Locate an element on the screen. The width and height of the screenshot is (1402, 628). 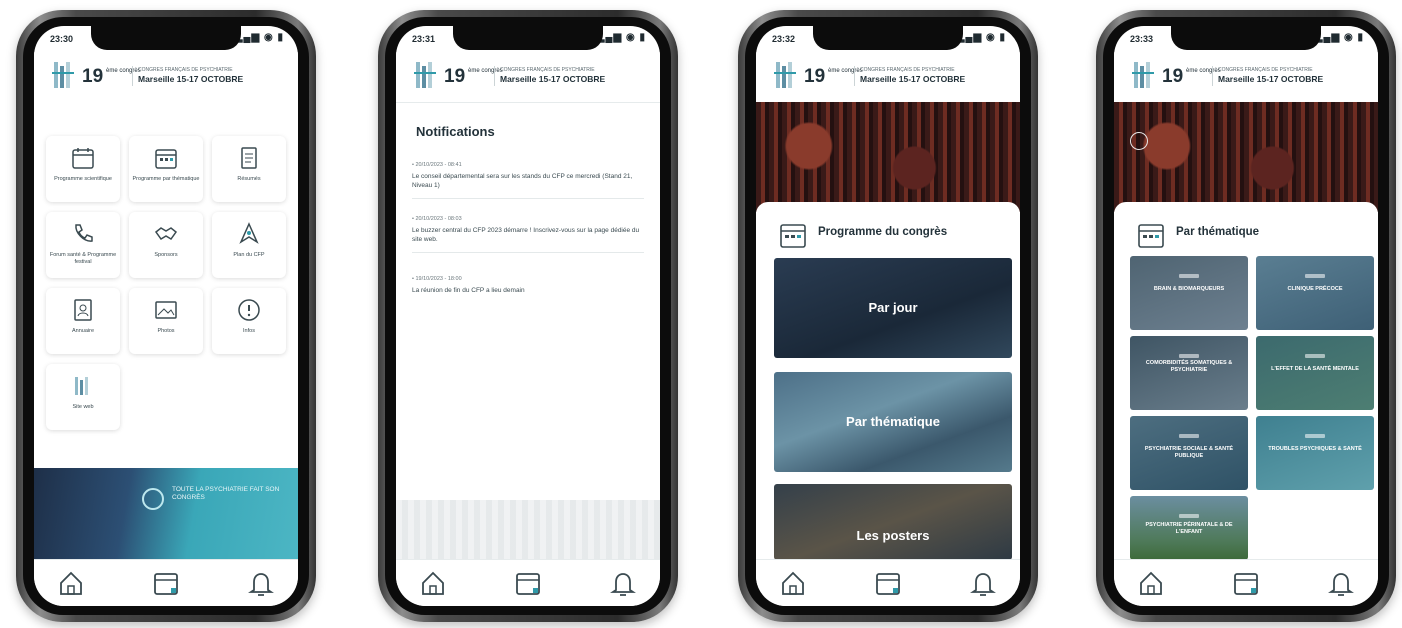
notification-text: La réunion de fin du CFP a lieu demain is located at coordinates (468, 290).